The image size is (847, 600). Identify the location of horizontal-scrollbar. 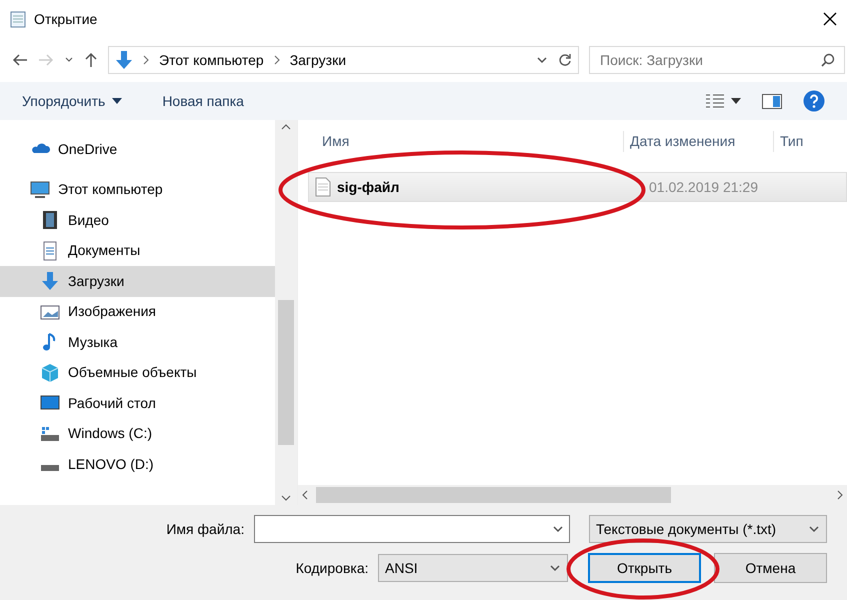
(572, 495).